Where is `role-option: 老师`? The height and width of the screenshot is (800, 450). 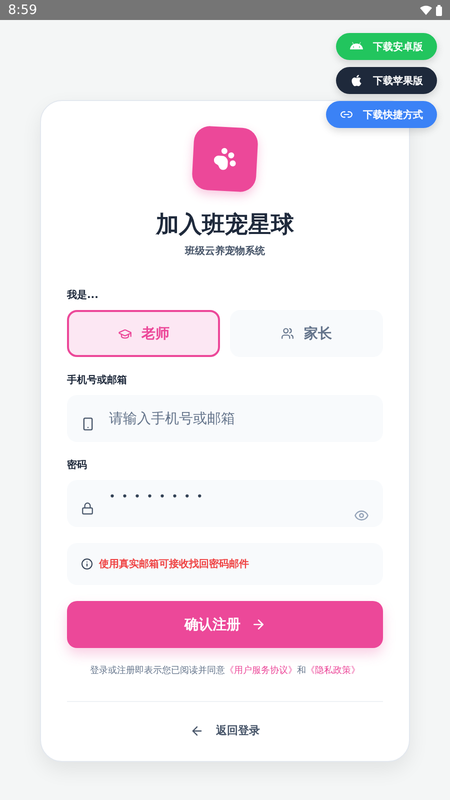 role-option: 老师 is located at coordinates (143, 333).